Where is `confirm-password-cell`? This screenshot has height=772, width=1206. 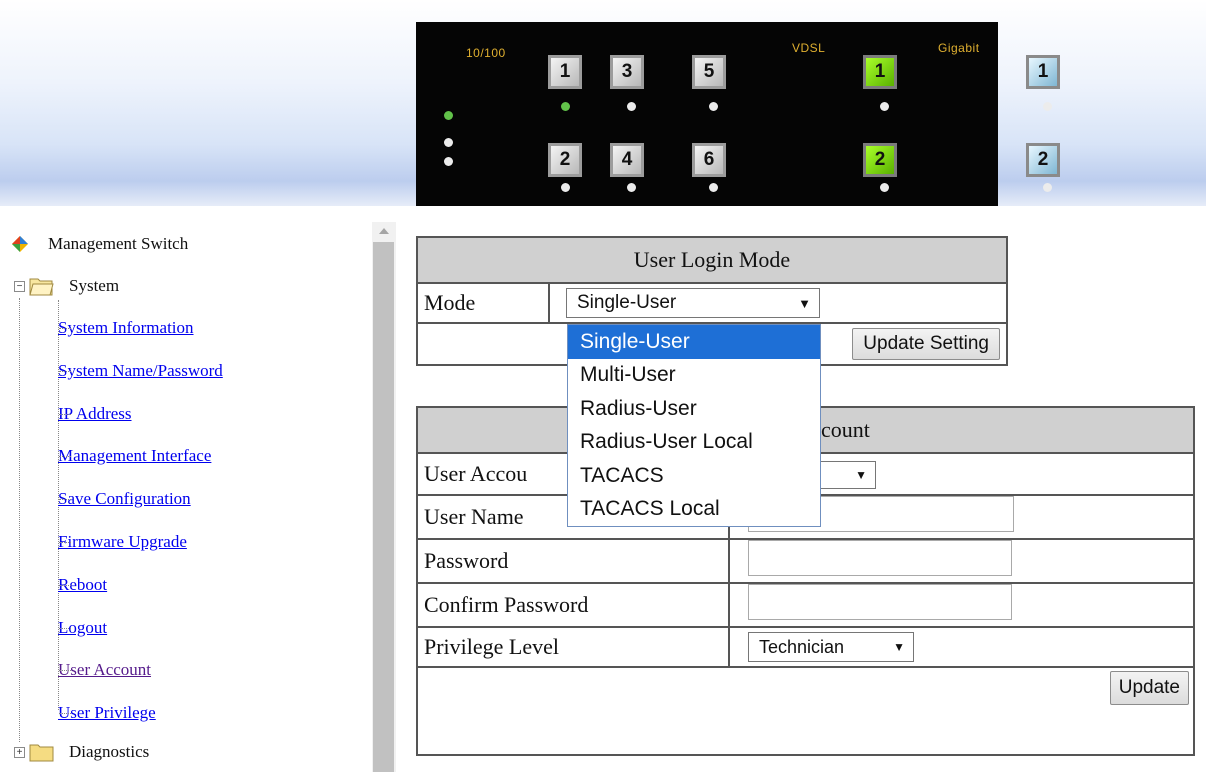
confirm-password-cell is located at coordinates (961, 605).